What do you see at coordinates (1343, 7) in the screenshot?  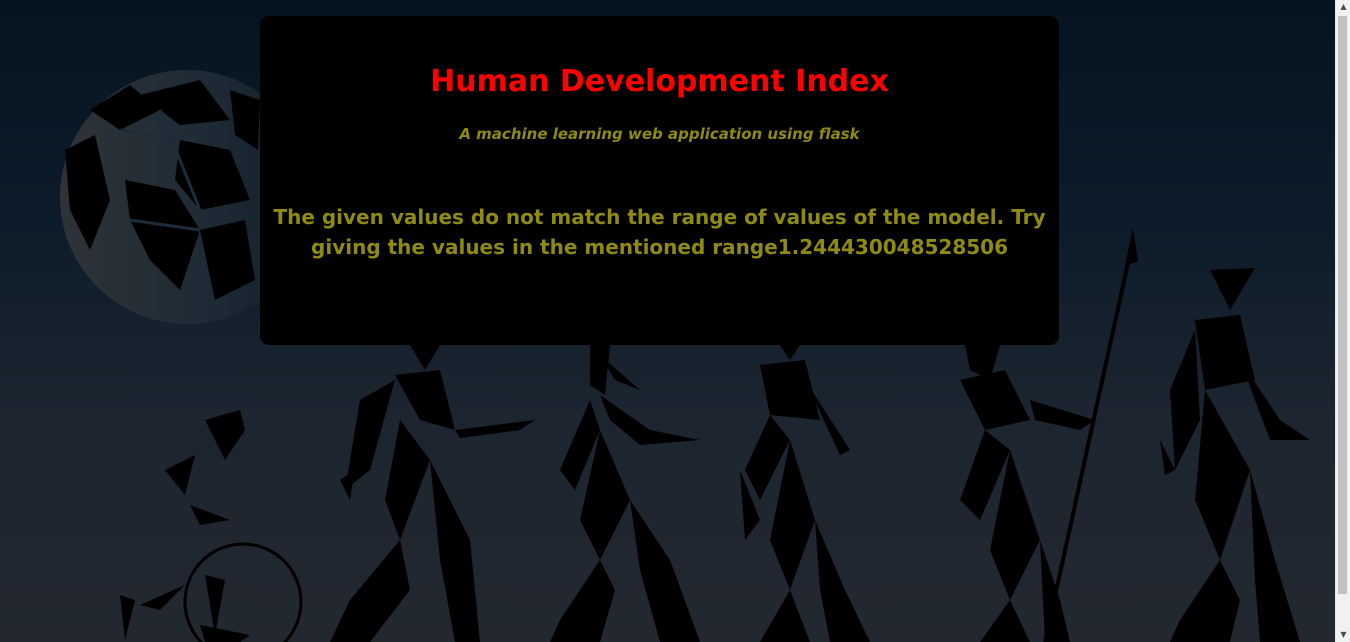 I see `scroll-up-arrow-icon: ▲` at bounding box center [1343, 7].